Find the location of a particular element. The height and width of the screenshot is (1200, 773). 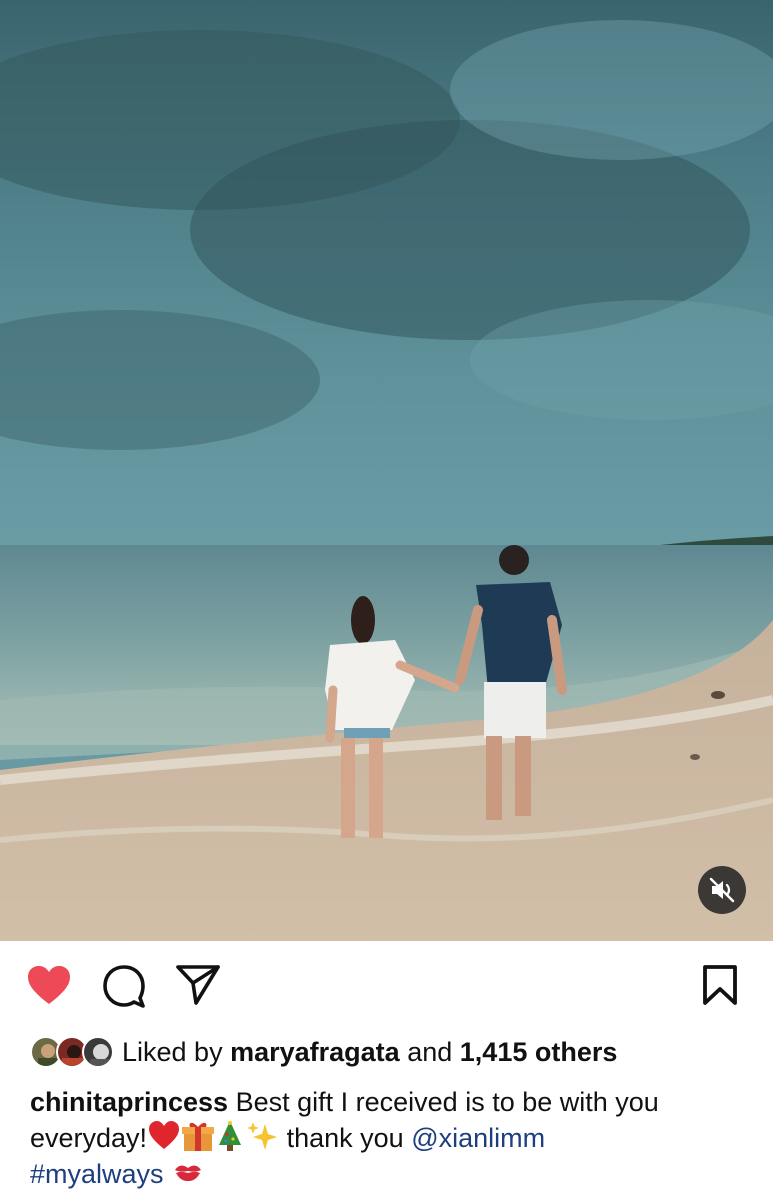

save-button is located at coordinates (720, 987).